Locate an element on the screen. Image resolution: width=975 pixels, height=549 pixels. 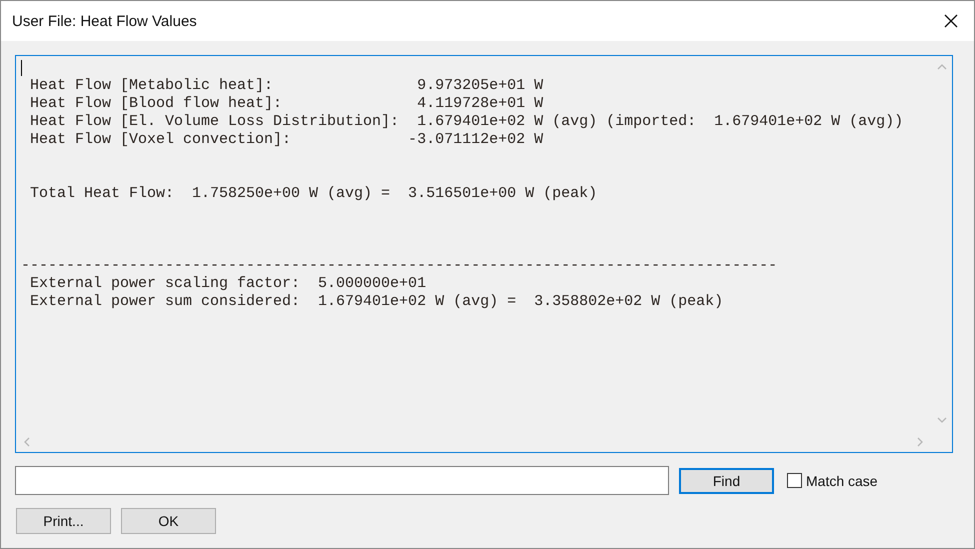
text-line: Heat Flow [Metabolic heat]: 9.973205e+01 W is located at coordinates (286, 86).